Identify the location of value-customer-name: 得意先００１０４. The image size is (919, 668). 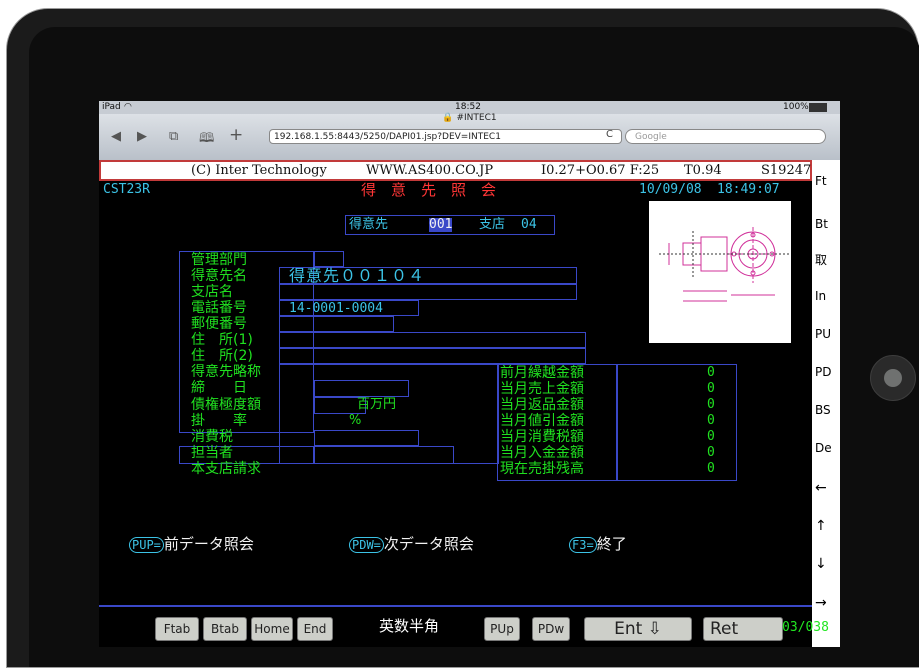
(357, 275).